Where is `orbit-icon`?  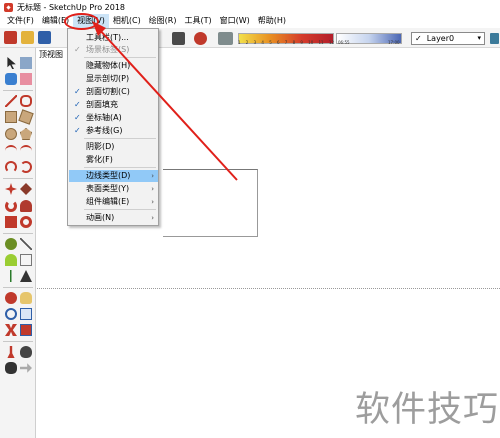 orbit-icon is located at coordinates (11, 298).